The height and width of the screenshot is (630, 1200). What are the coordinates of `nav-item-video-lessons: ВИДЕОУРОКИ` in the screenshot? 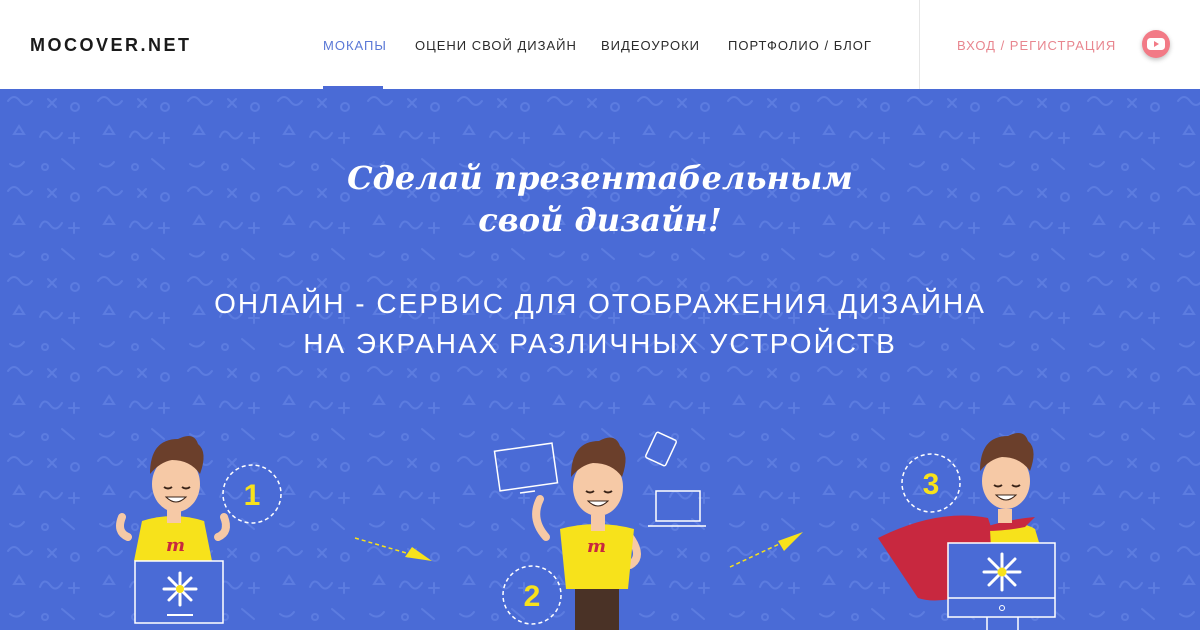 It's located at (650, 45).